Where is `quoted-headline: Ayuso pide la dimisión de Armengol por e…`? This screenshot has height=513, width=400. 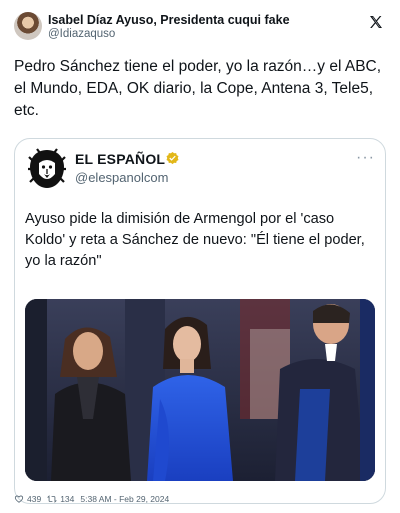
quoted-headline: Ayuso pide la dimisión de Armengol por e… is located at coordinates (195, 240).